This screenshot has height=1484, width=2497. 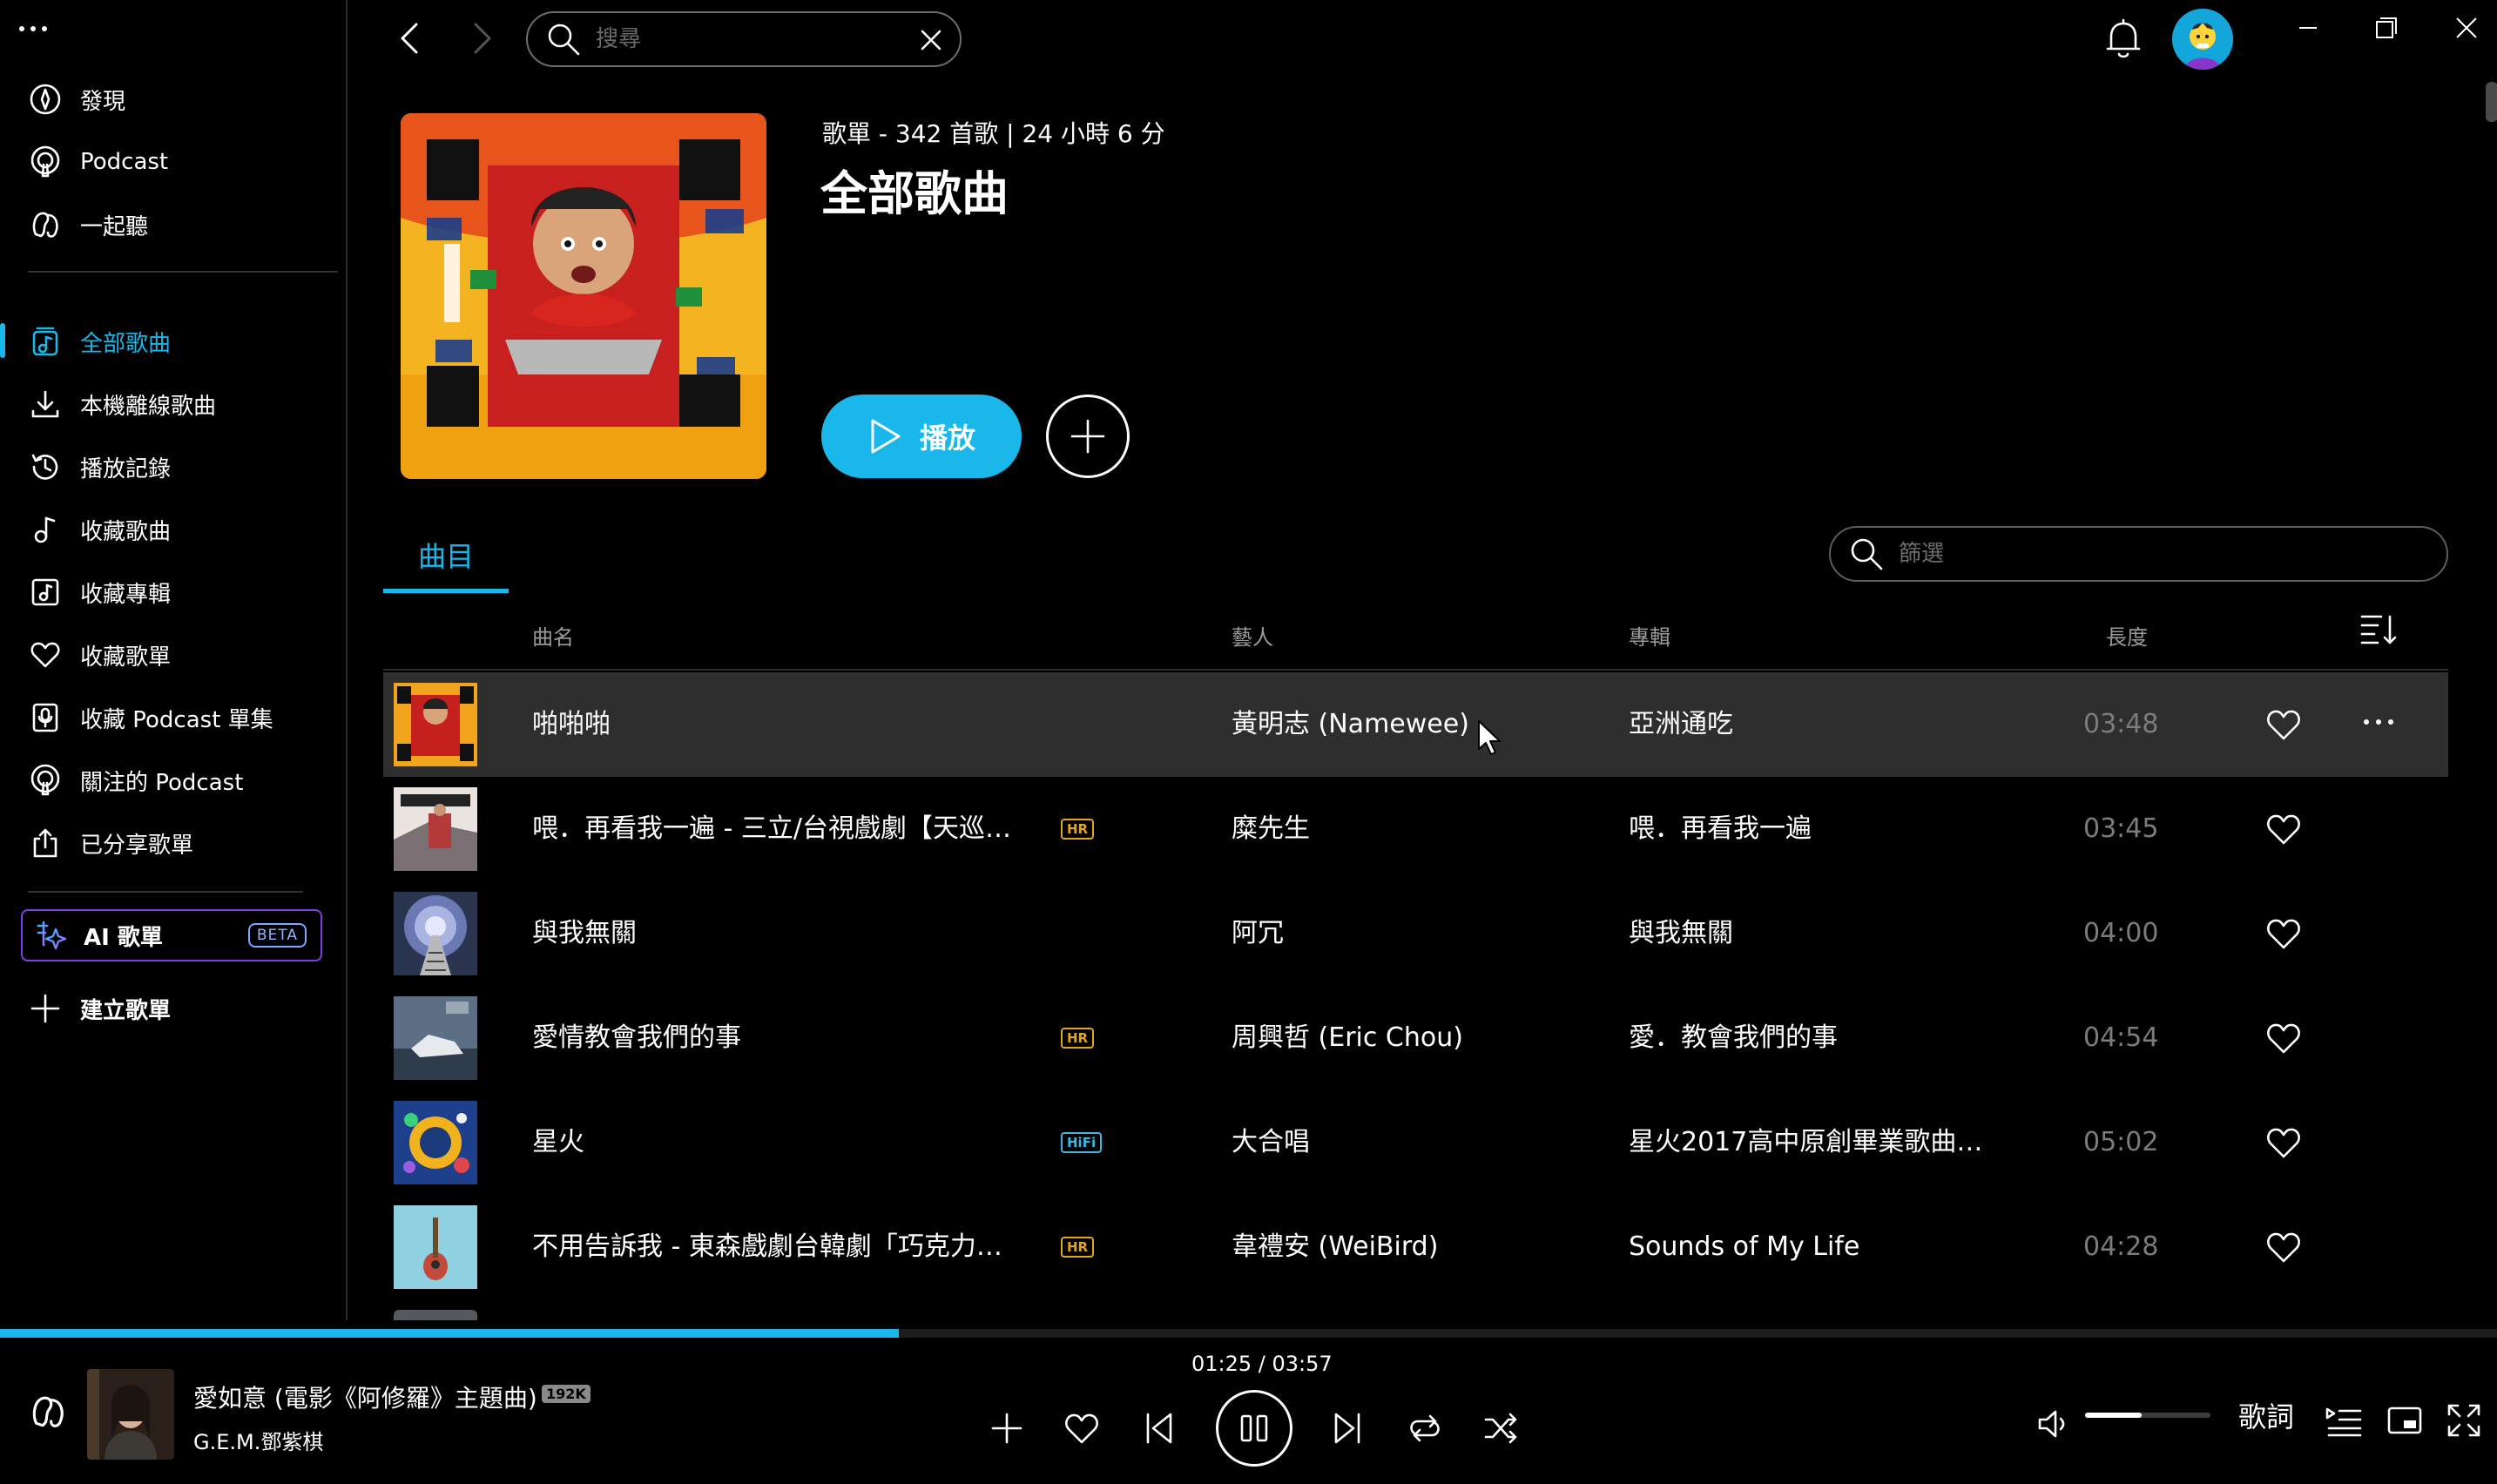 I want to click on track-duration: 04:00, so click(x=2121, y=933).